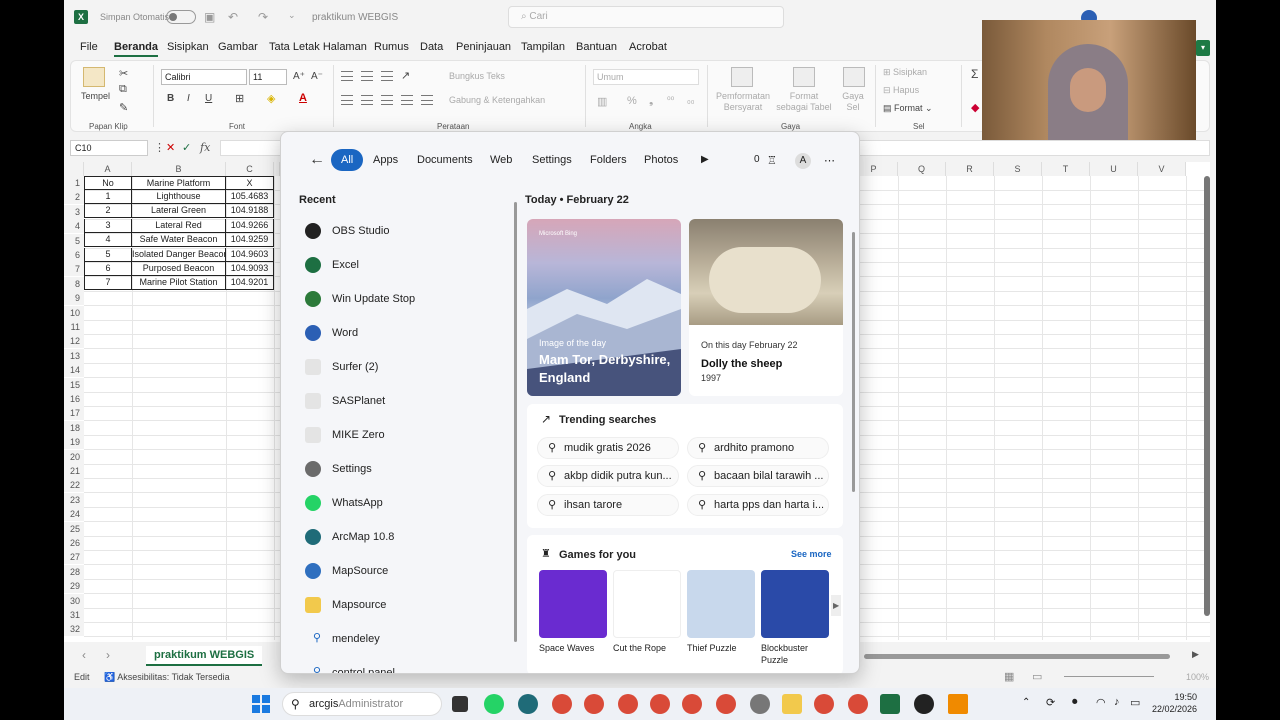  What do you see at coordinates (204, 656) in the screenshot?
I see `sheet-tab-praktikum: praktikum WEBGIS` at bounding box center [204, 656].